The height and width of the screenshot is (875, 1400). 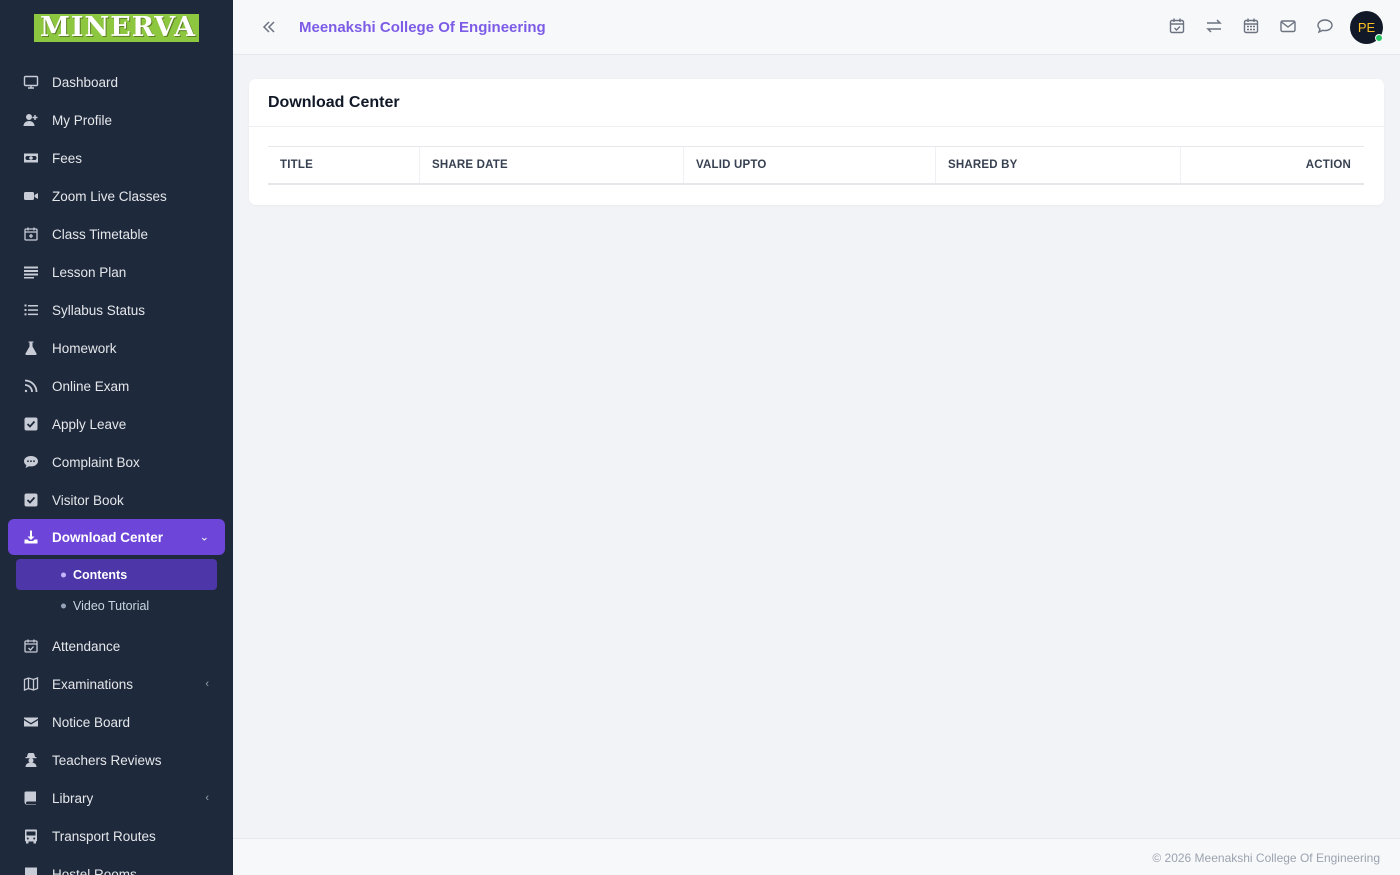 I want to click on download-center-submenu: Contents Video Tutorial, so click(x=116, y=590).